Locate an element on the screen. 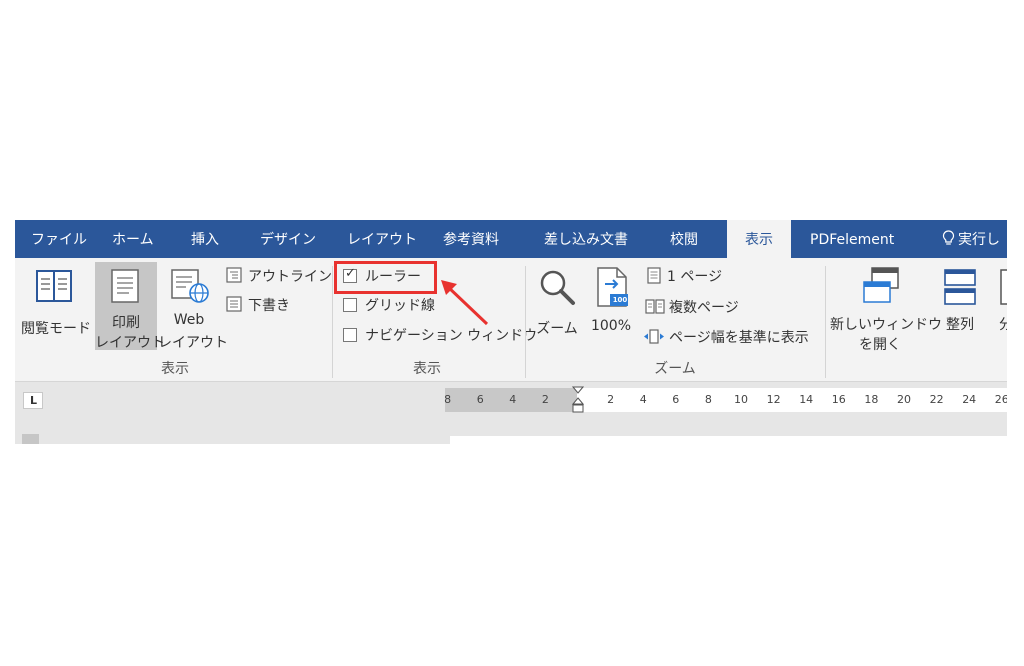  one-page-button: 1 ページ is located at coordinates (693, 276).